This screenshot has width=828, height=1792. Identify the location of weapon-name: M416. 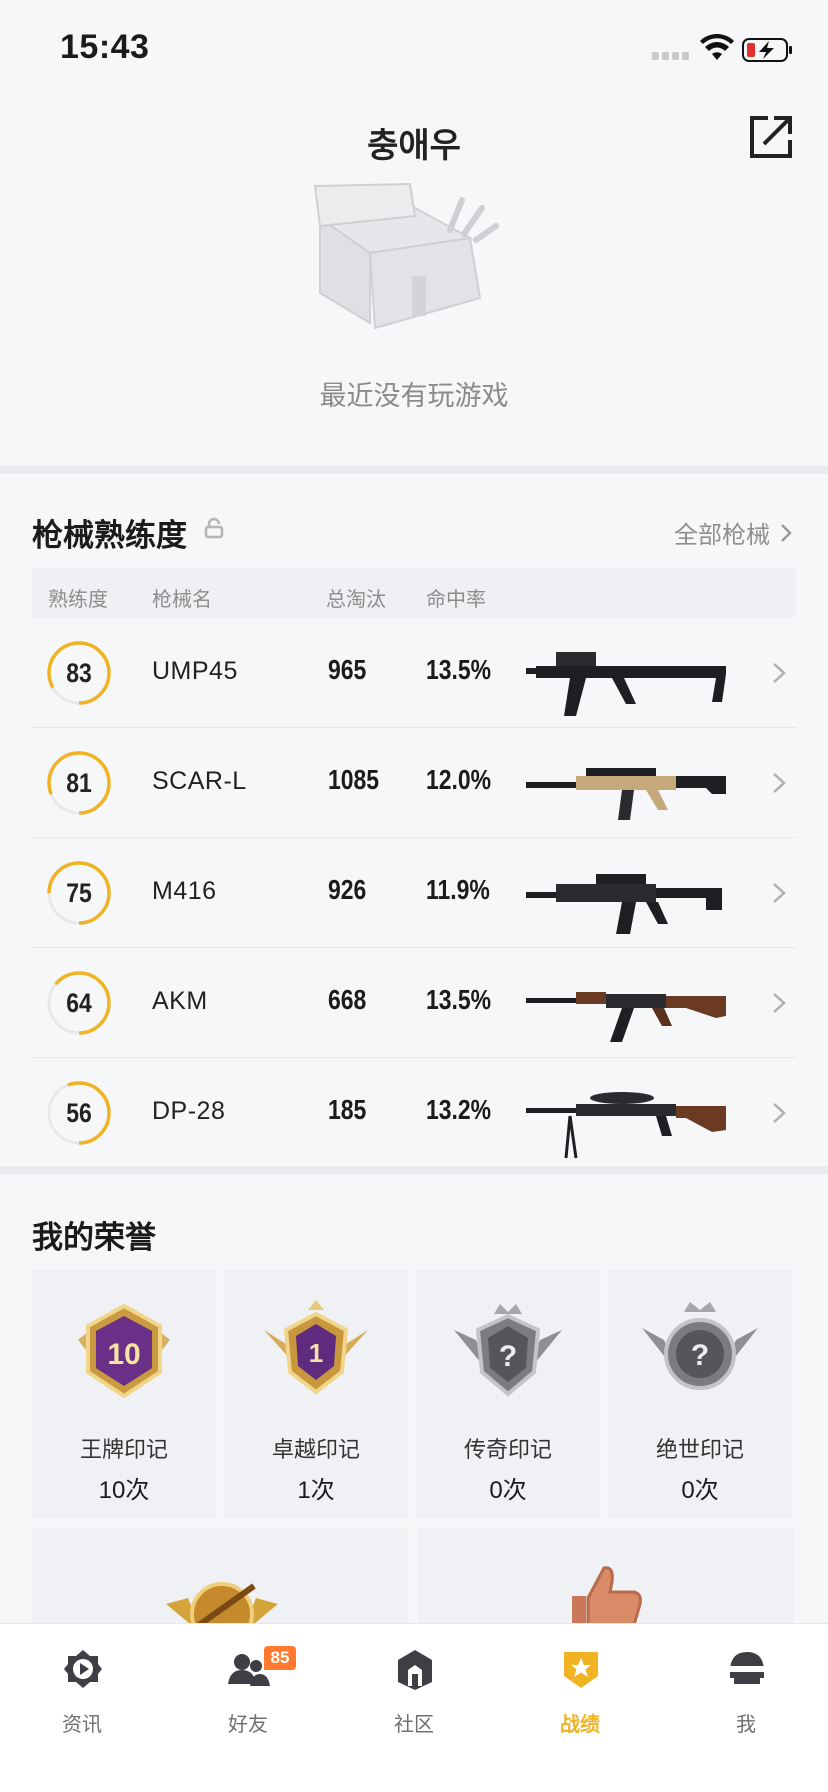
(184, 891).